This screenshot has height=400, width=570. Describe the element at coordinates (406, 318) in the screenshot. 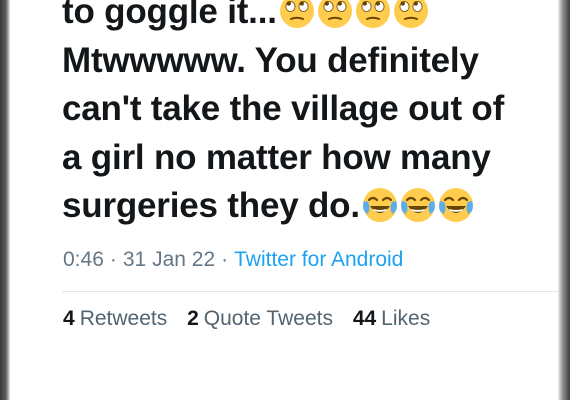

I see `likes-label: Likes` at that location.